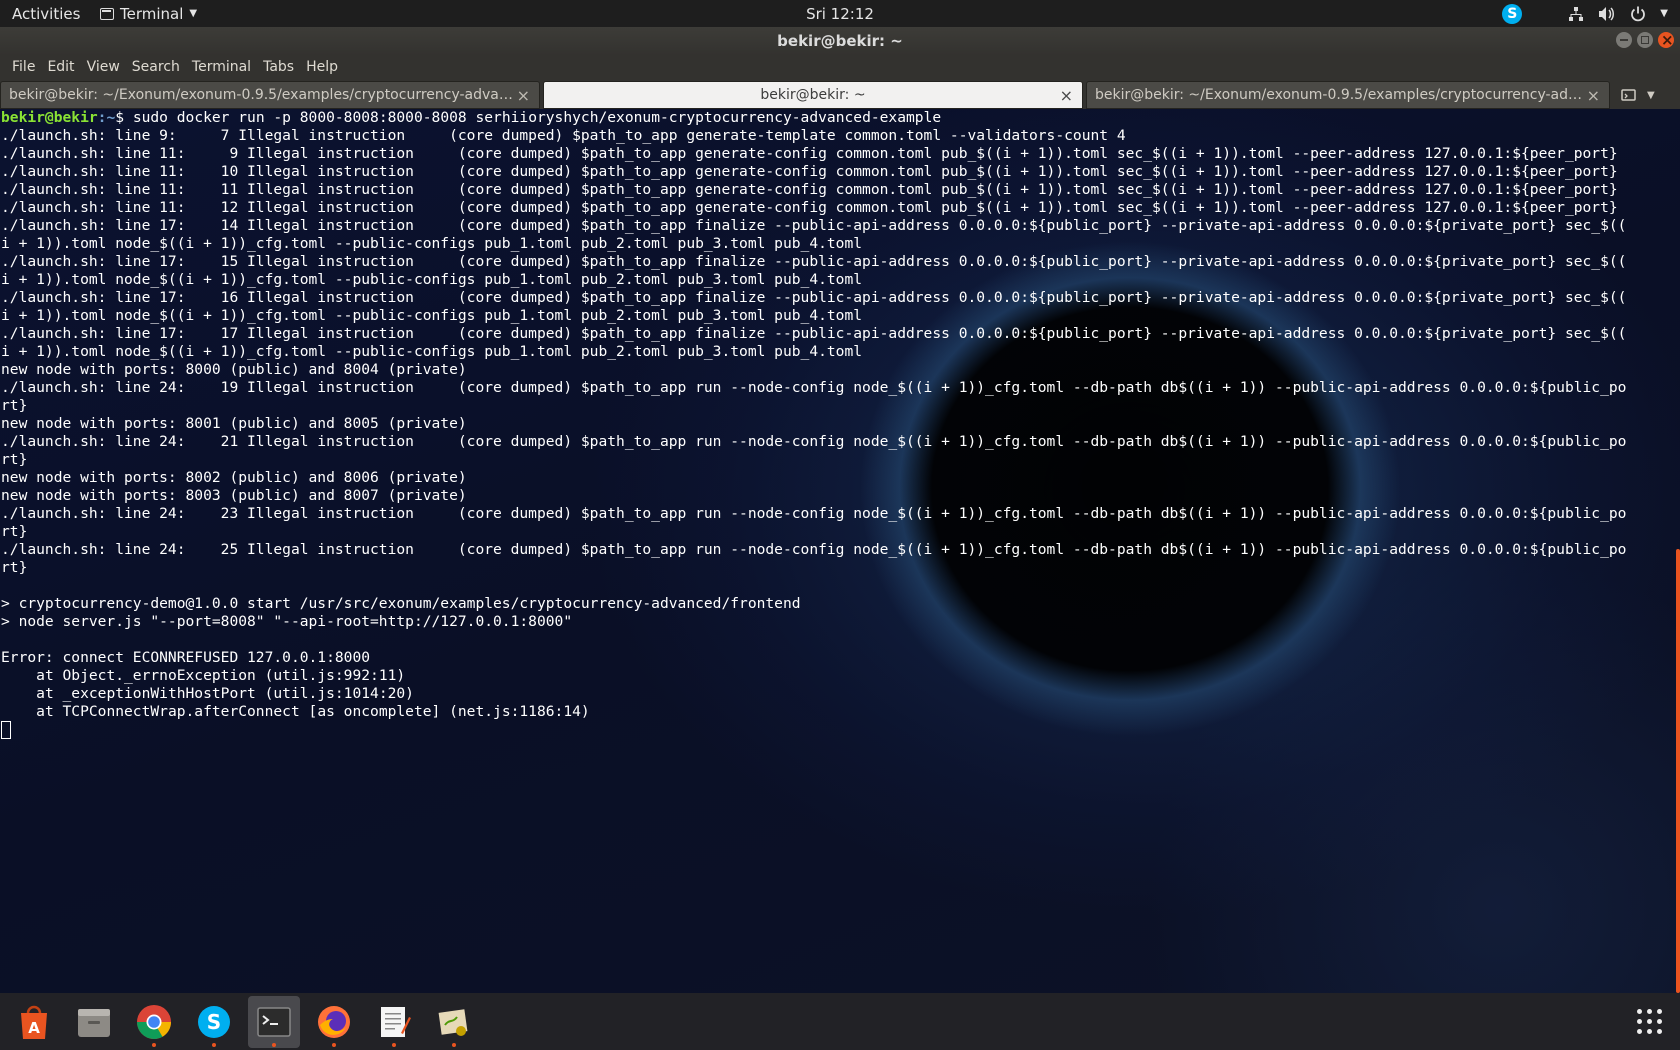  What do you see at coordinates (278, 67) in the screenshot?
I see `menu-tabs: Tabs` at bounding box center [278, 67].